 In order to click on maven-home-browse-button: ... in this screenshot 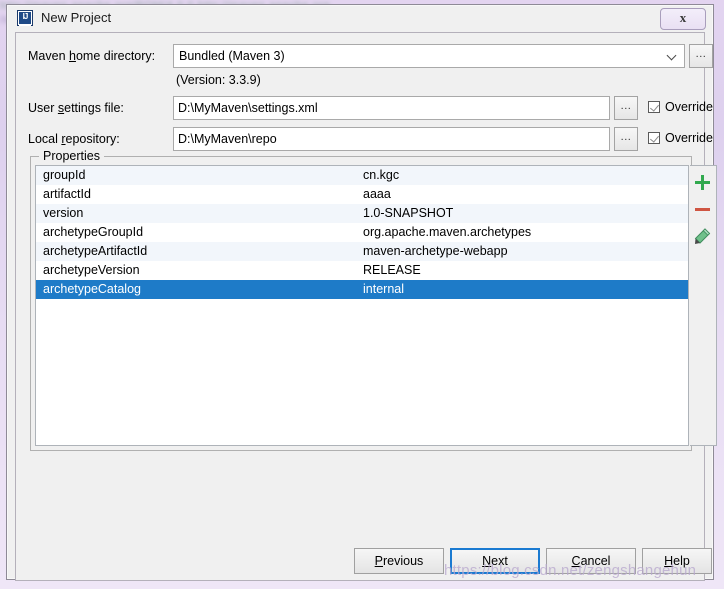, I will do `click(701, 56)`.